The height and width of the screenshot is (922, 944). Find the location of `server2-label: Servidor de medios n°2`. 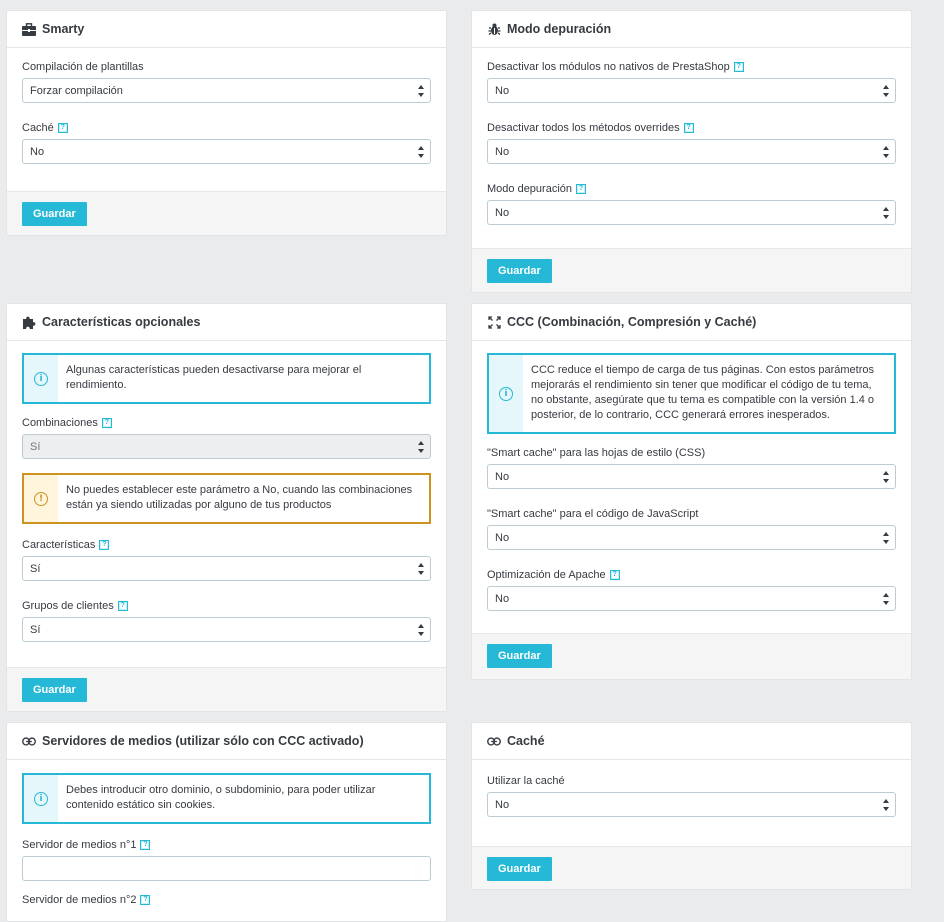

server2-label: Servidor de medios n°2 is located at coordinates (79, 899).